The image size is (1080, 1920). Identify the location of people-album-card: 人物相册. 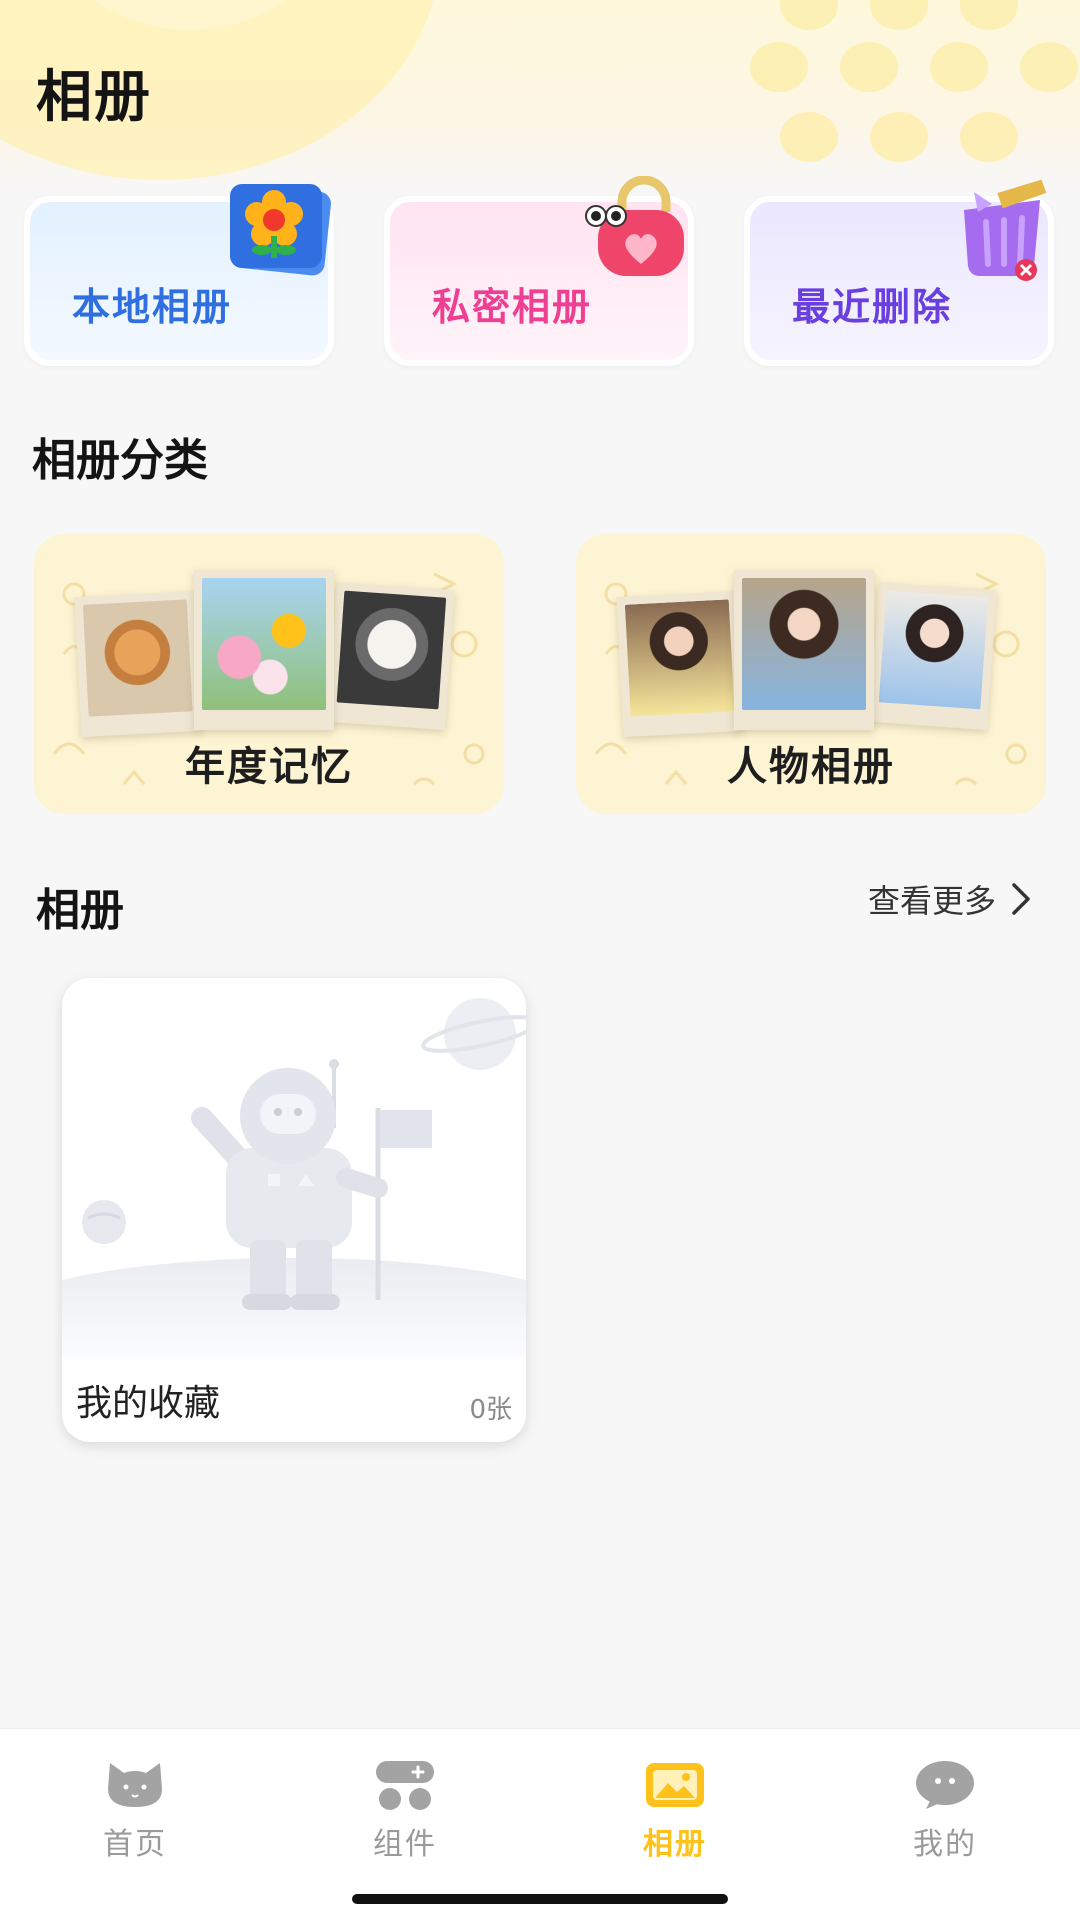
(811, 674).